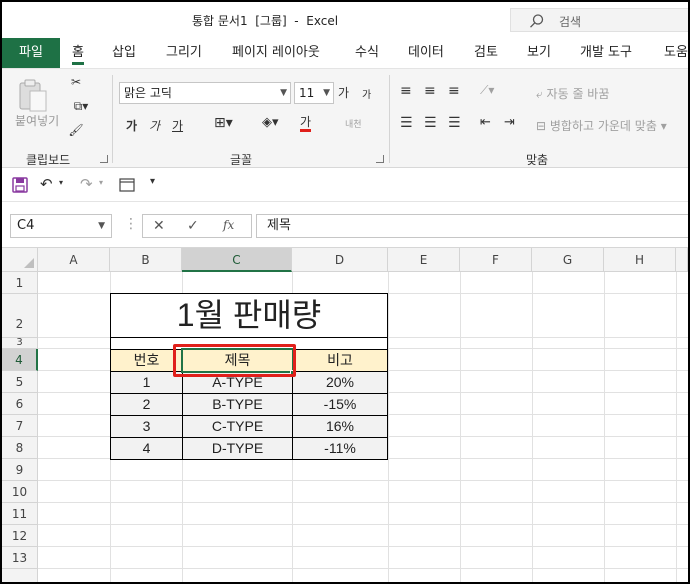  I want to click on copy-icon: ⧉▾, so click(81, 106).